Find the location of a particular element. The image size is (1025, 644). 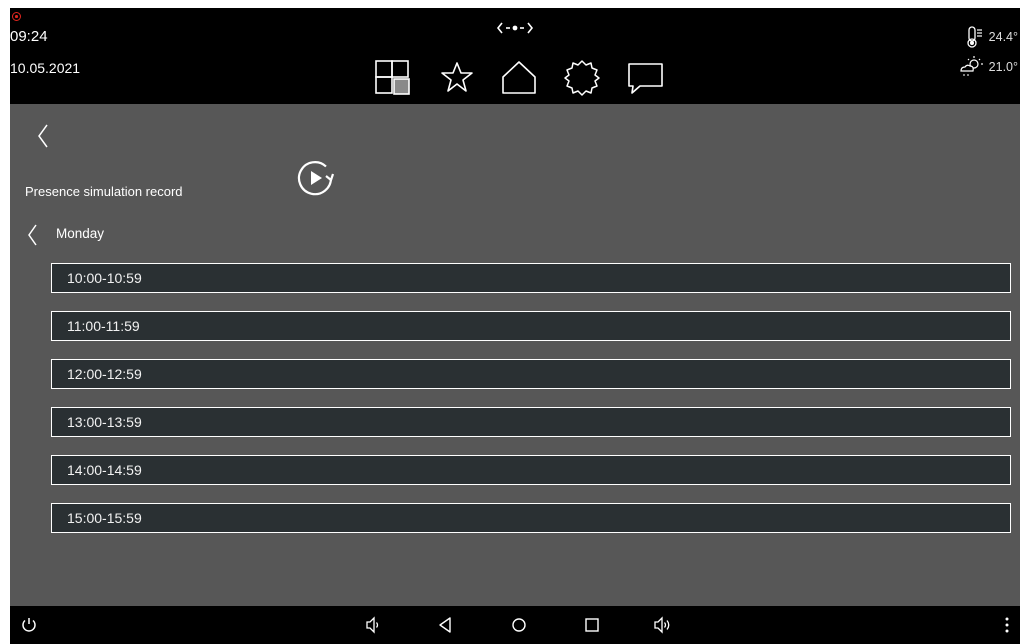

outdoor-temperature: 21.0° is located at coordinates (1003, 67).